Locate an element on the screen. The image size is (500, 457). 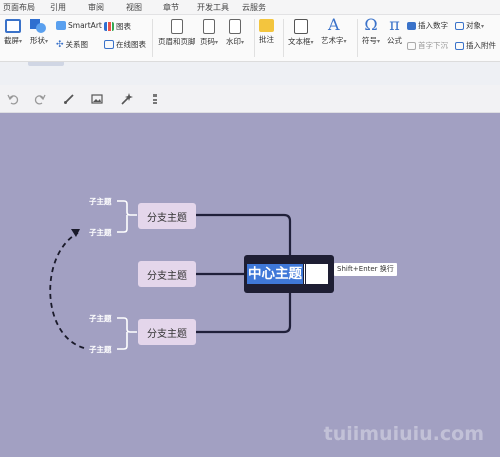
tab-review: 审阅 is located at coordinates (96, 7).